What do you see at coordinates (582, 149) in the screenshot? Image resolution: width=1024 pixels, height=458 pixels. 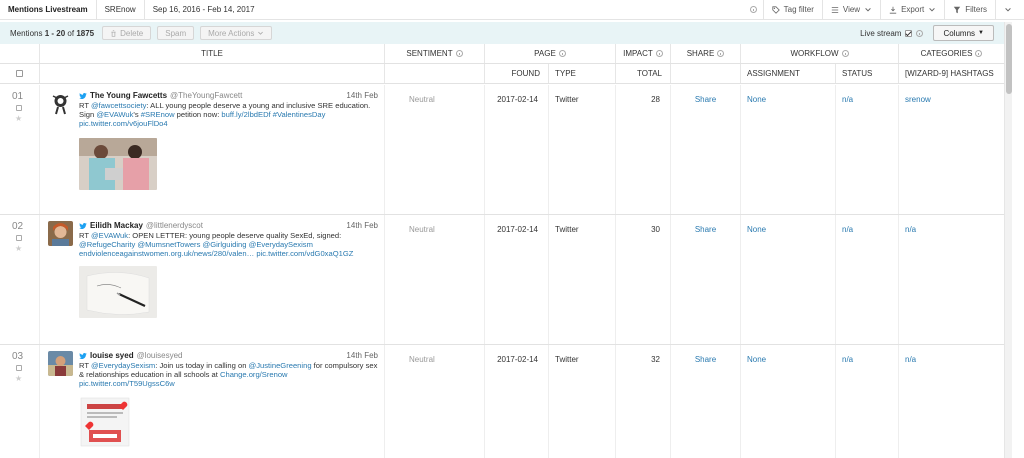 I see `type-cell: Twitter` at bounding box center [582, 149].